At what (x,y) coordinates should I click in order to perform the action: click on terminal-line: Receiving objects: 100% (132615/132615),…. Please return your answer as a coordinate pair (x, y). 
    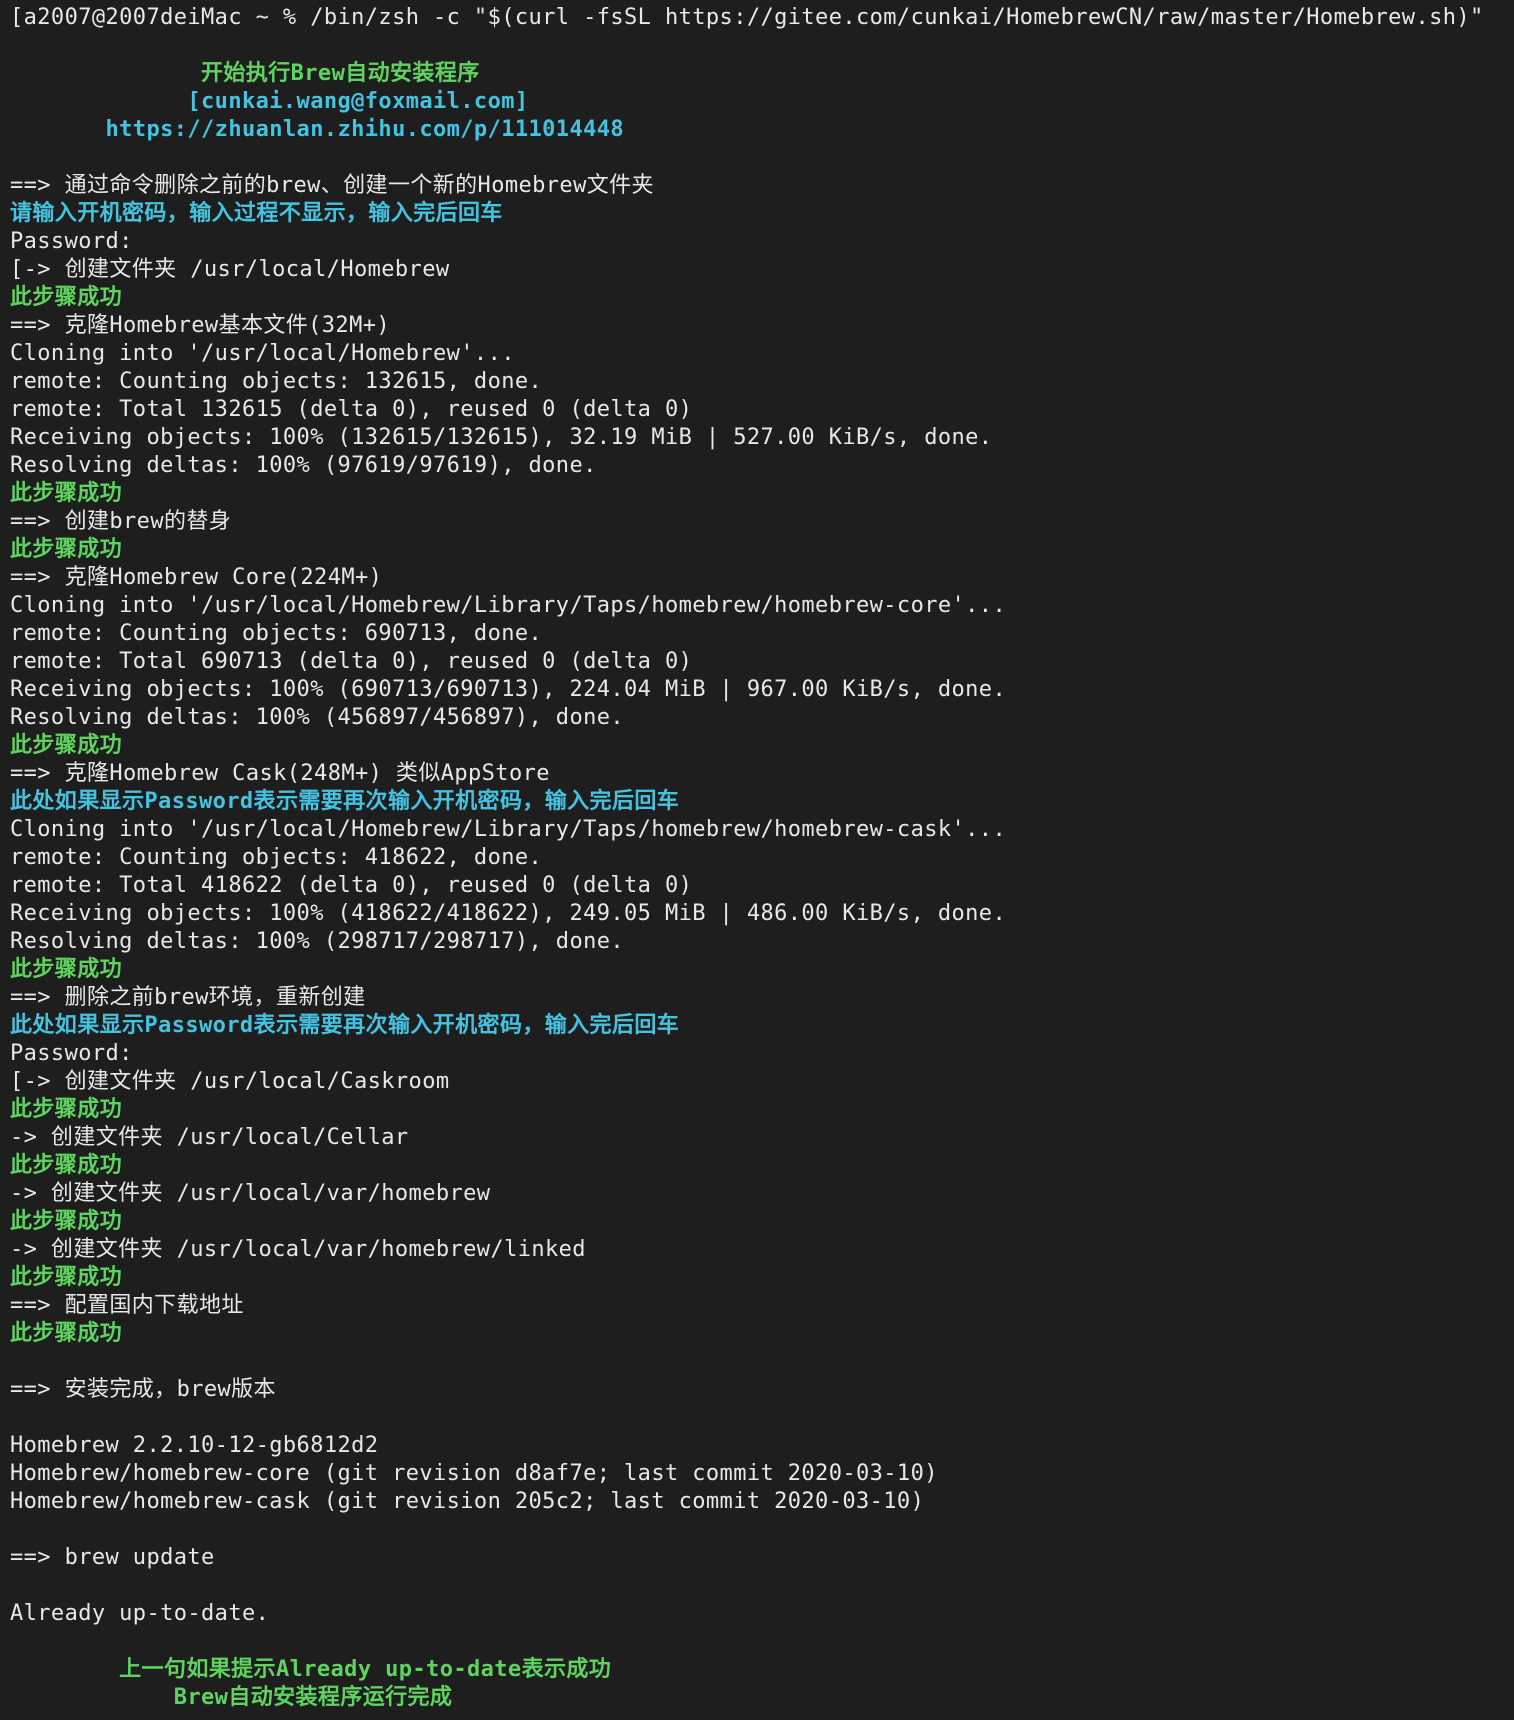
    Looking at the image, I should click on (501, 437).